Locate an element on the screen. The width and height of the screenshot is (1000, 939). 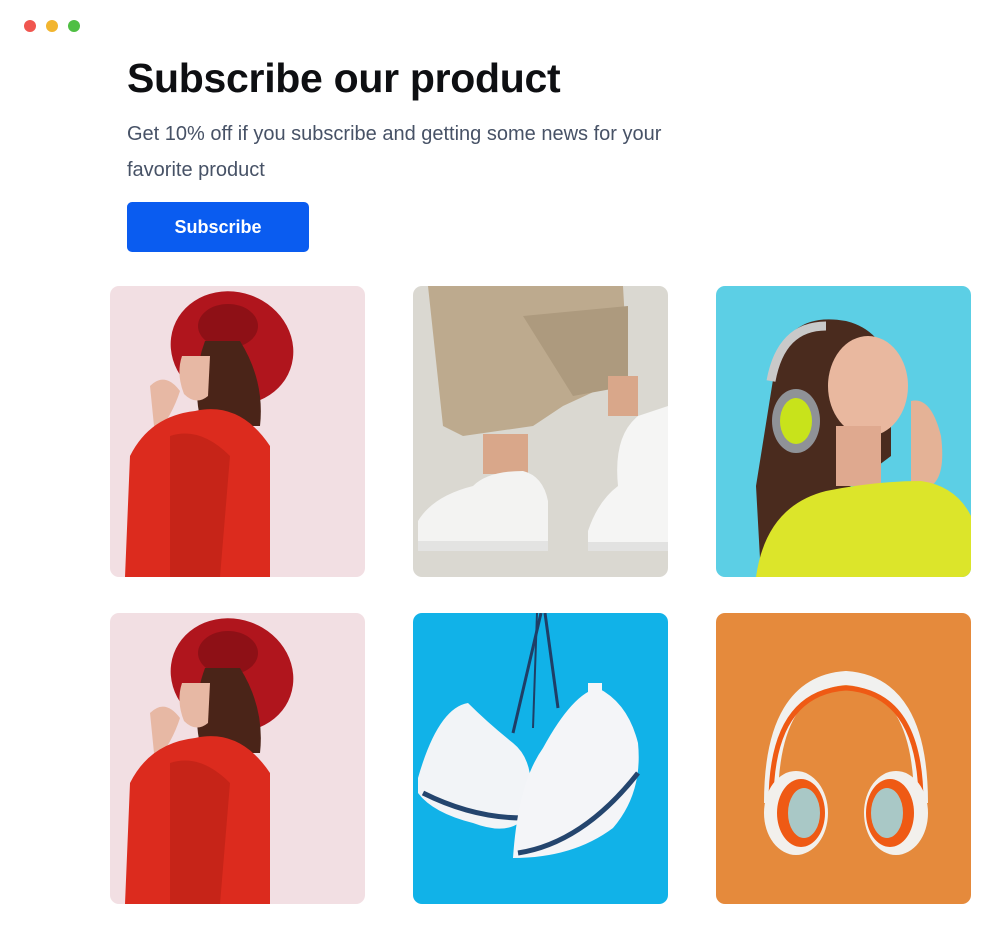
woman-headphones-image is located at coordinates (843, 431).